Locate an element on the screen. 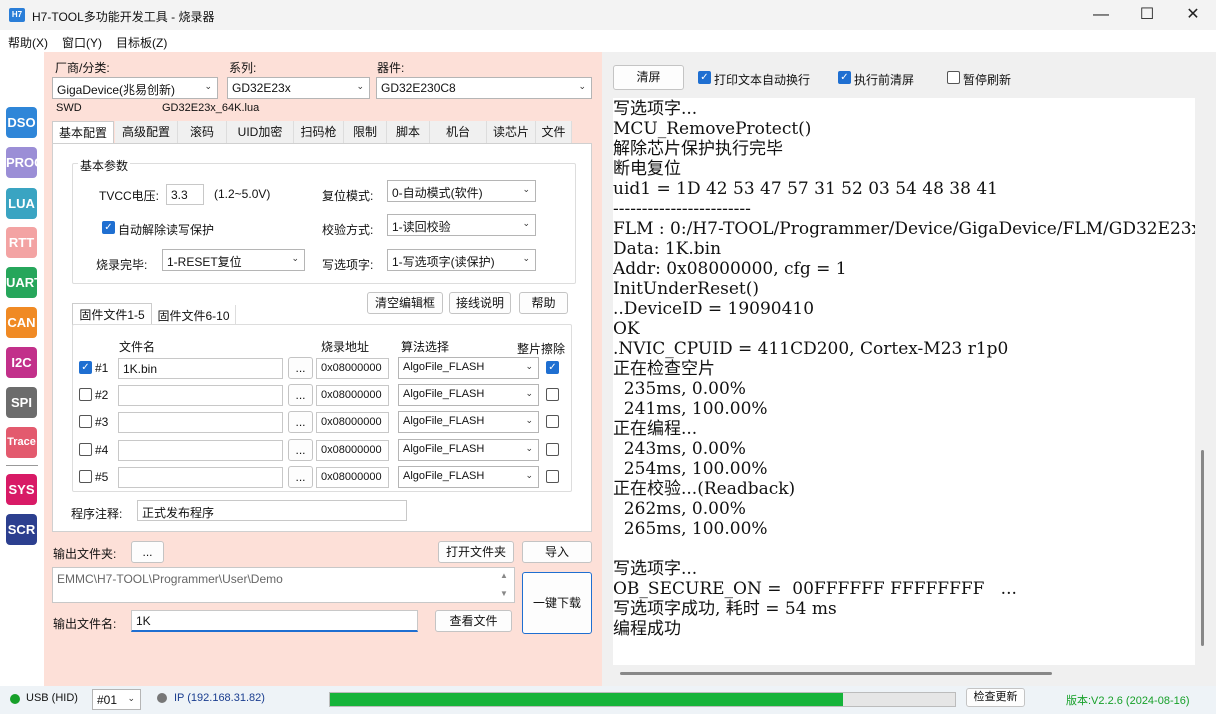  reset-mode-label: 复位模式: is located at coordinates (348, 196).